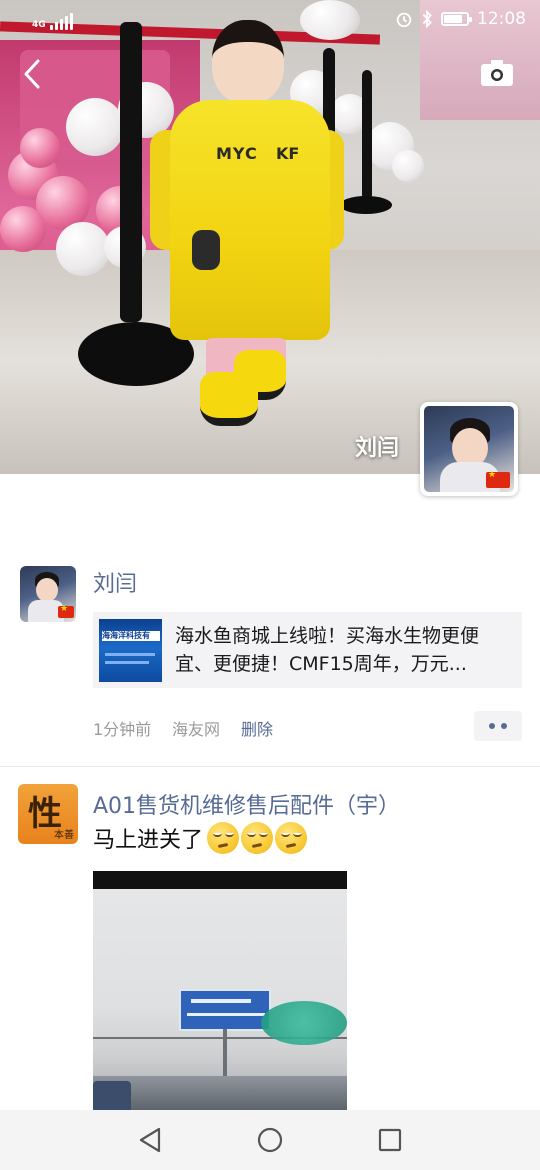 This screenshot has height=1170, width=540. I want to click on profile-owner-avatar, so click(469, 449).